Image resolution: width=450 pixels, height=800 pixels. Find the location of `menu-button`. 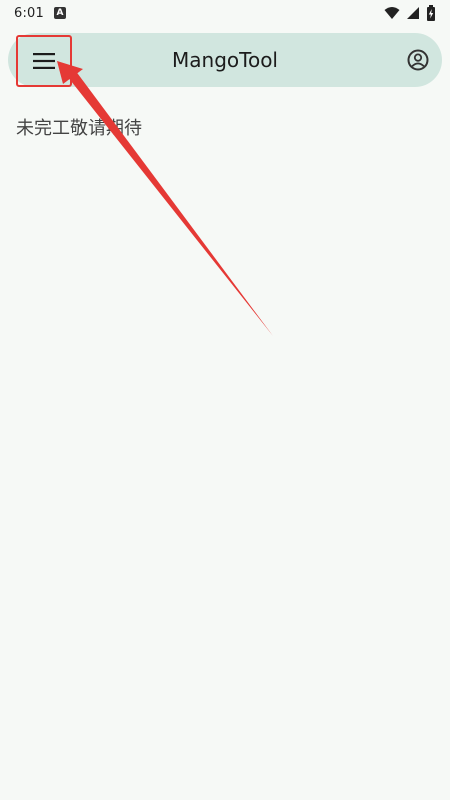

menu-button is located at coordinates (44, 61).